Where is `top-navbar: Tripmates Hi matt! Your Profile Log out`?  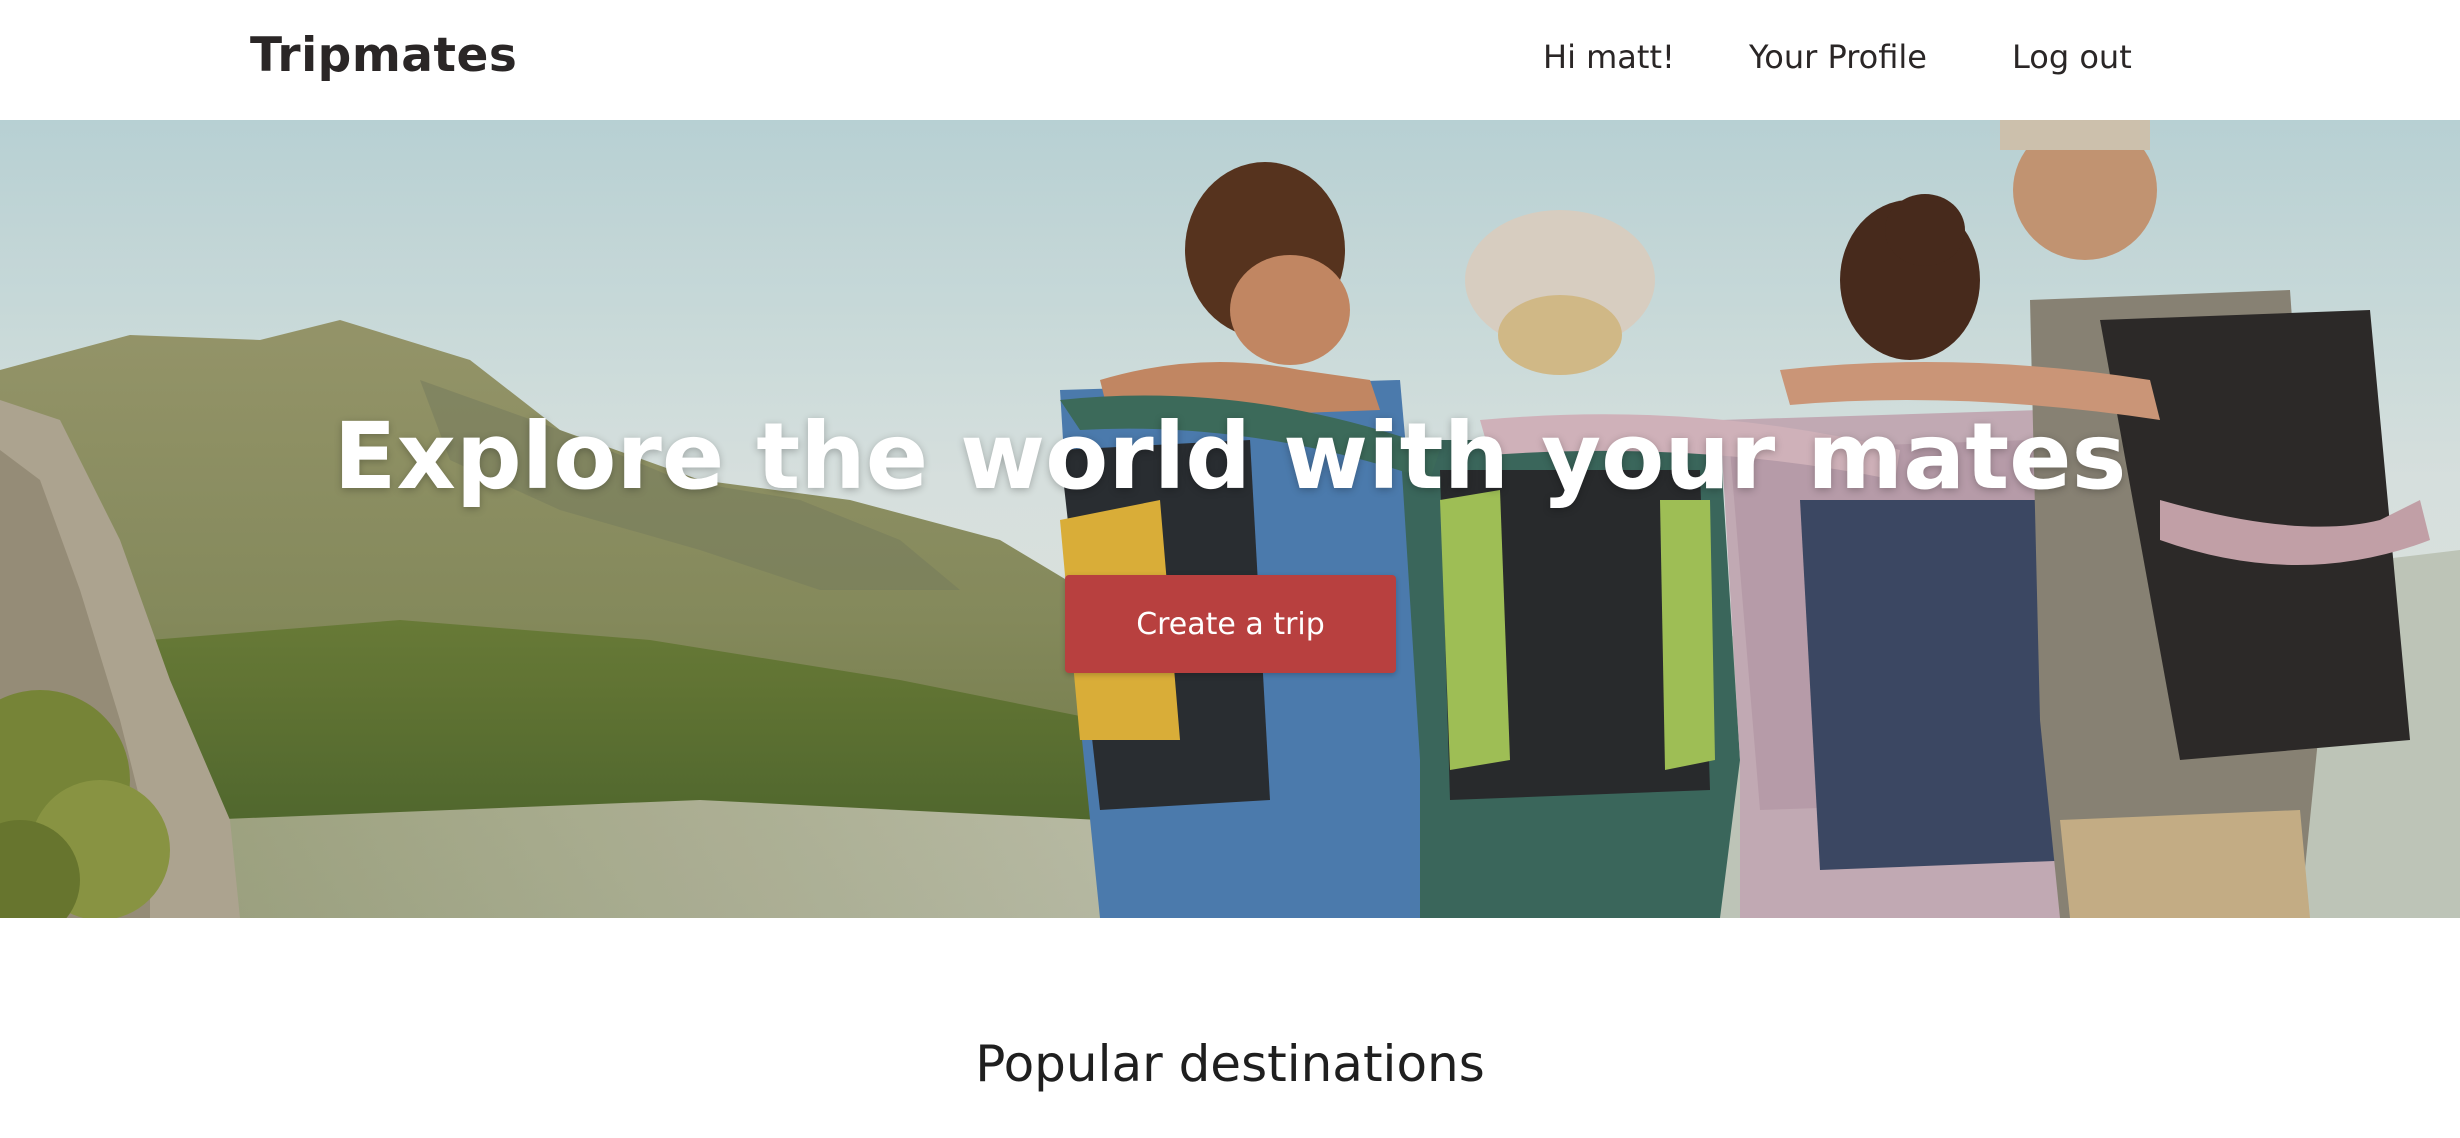
top-navbar: Tripmates Hi matt! Your Profile Log out is located at coordinates (1230, 60).